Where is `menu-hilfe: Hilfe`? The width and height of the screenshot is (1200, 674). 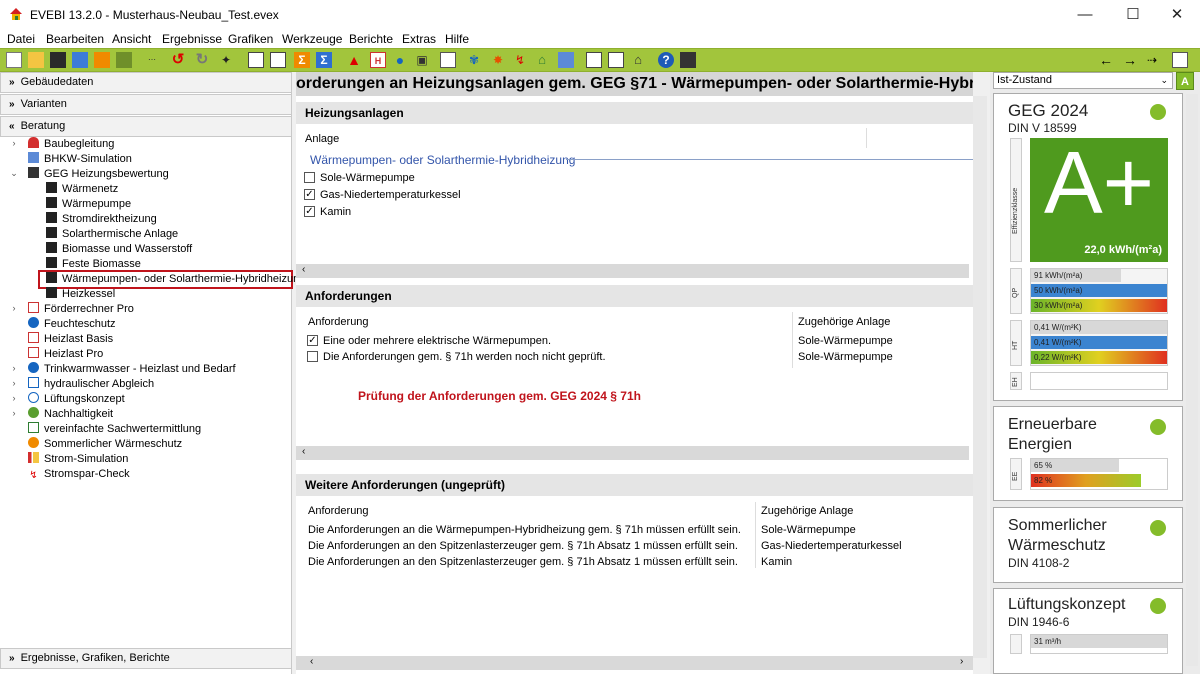
menu-hilfe: Hilfe is located at coordinates (457, 39).